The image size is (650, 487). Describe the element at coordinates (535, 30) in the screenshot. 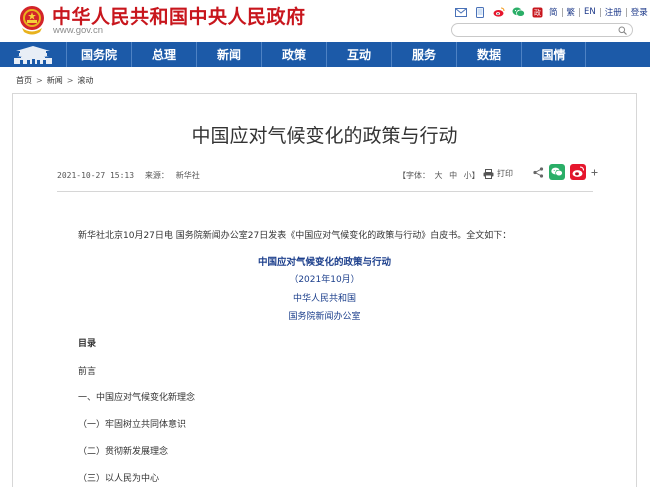

I see `search-input` at that location.